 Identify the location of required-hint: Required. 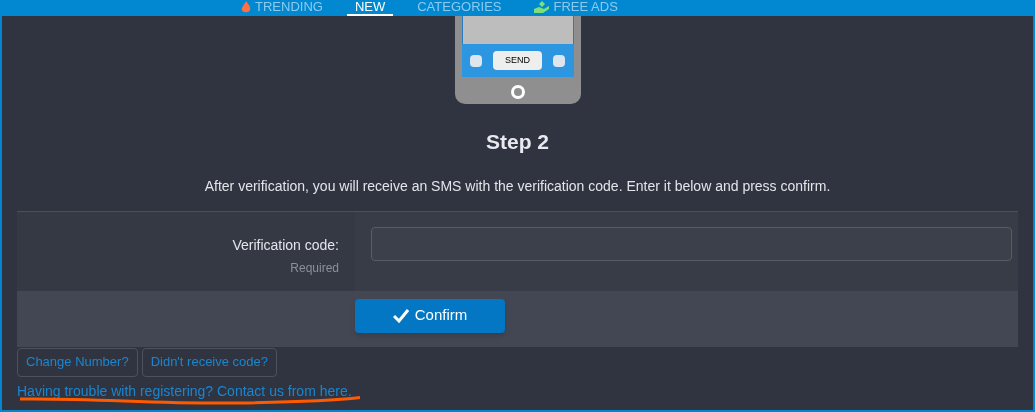
(314, 268).